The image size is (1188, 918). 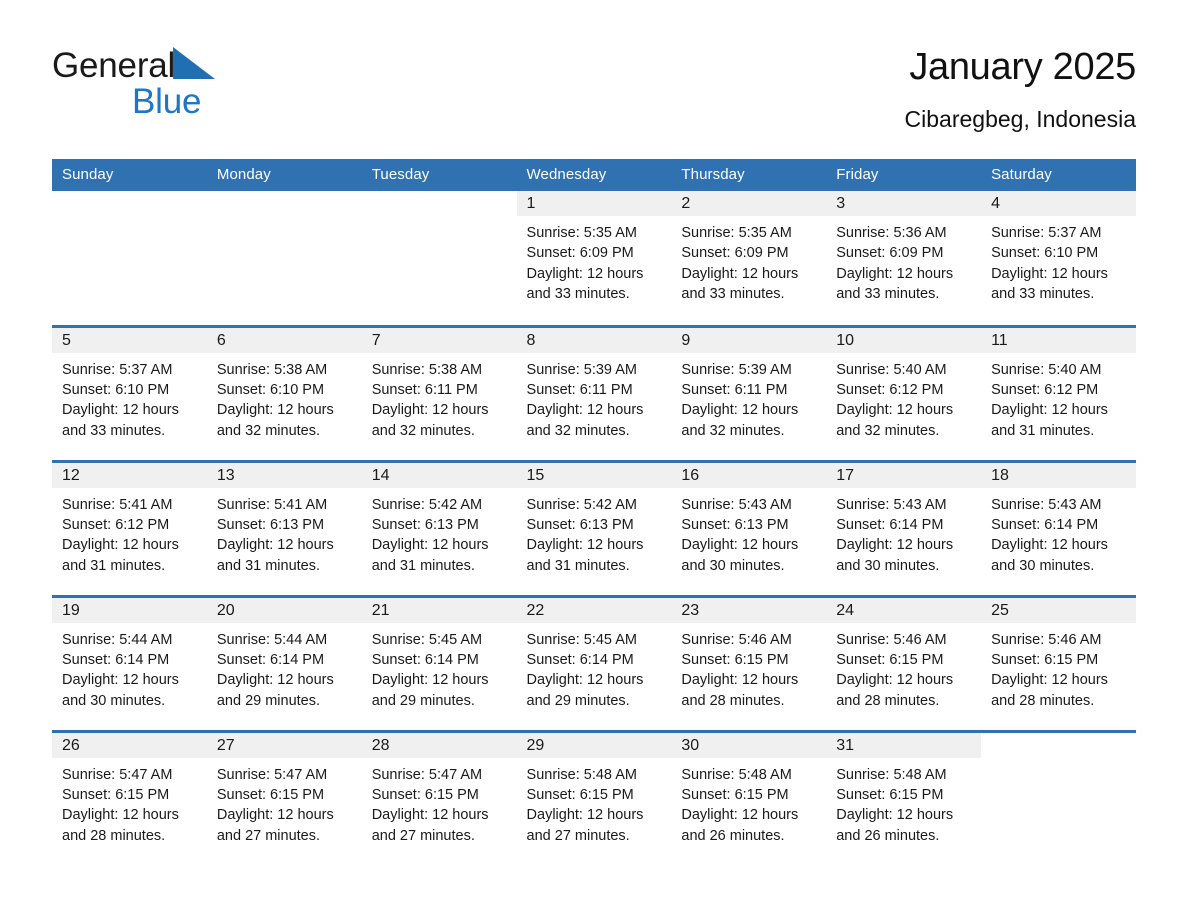 I want to click on day-number, so click(x=439, y=203).